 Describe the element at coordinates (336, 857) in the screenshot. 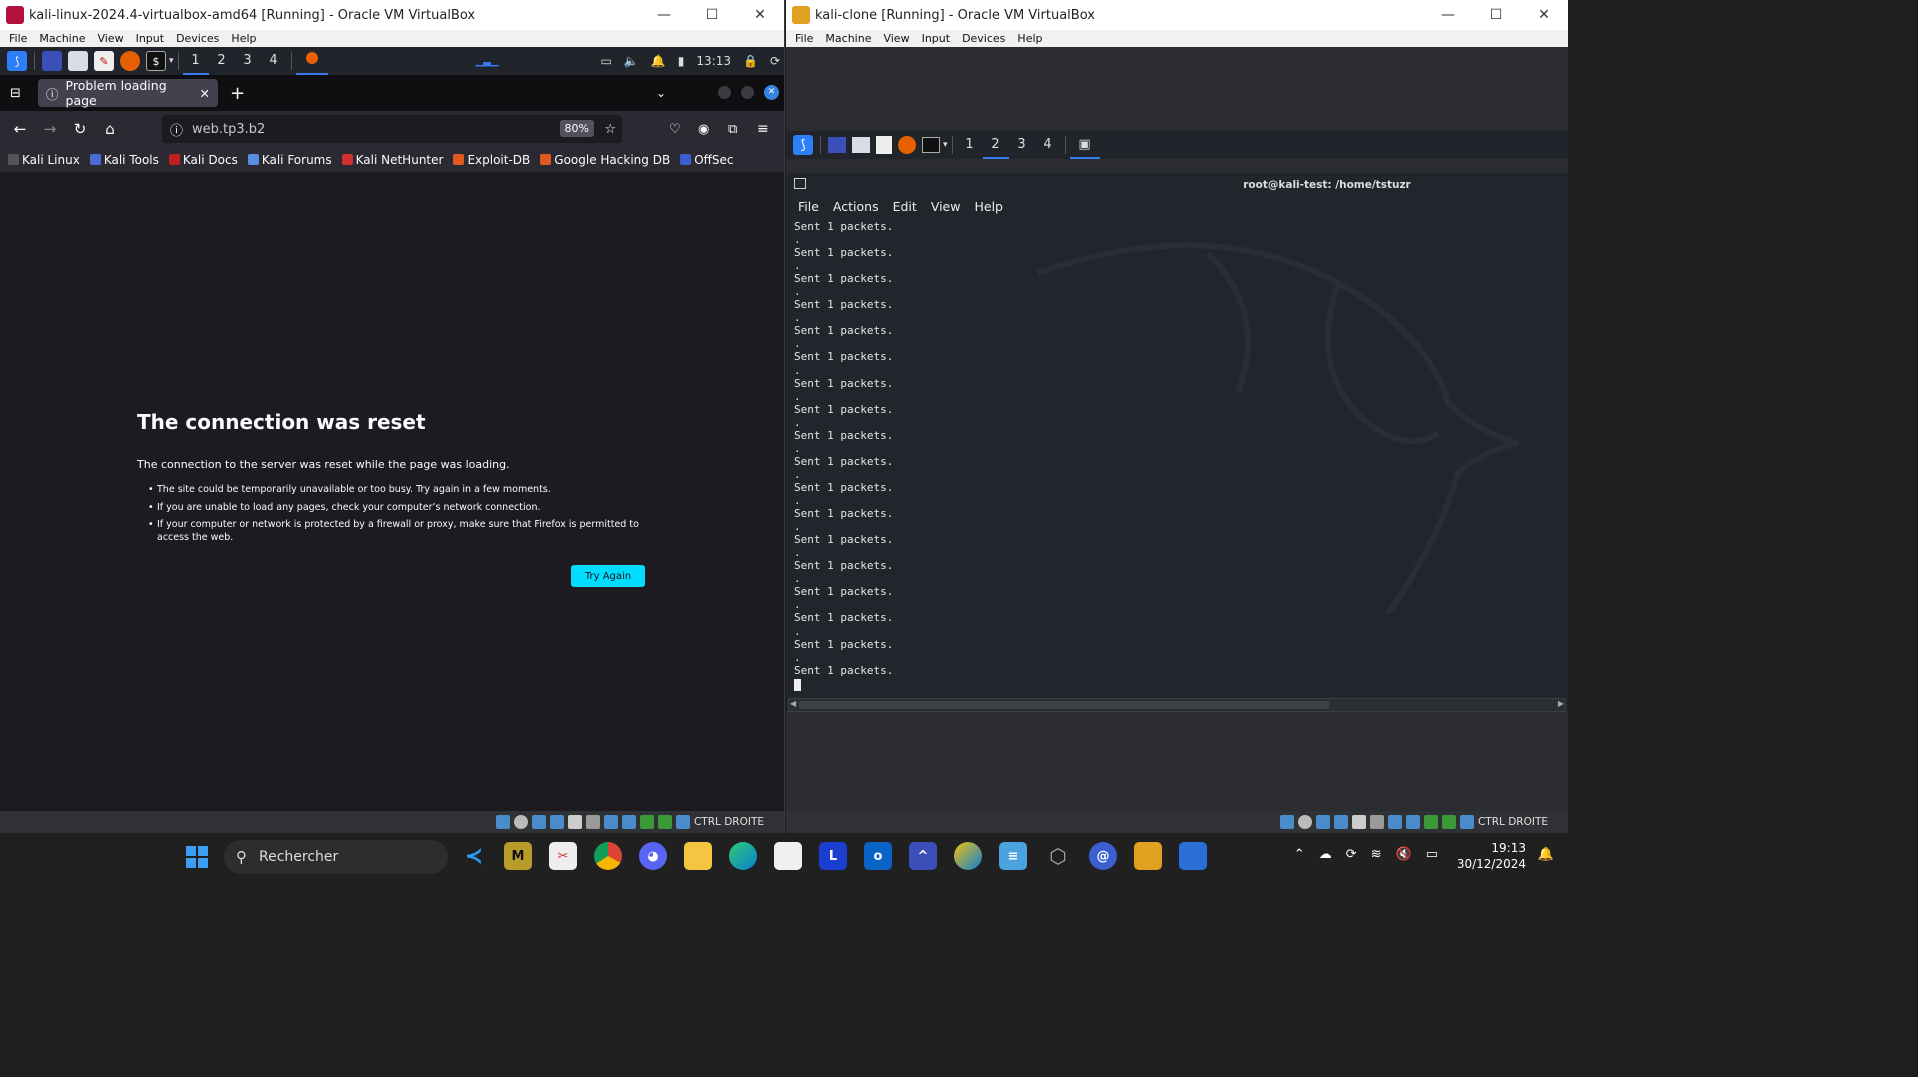

I see `taskbar-search: ⚲ Rechercher` at that location.